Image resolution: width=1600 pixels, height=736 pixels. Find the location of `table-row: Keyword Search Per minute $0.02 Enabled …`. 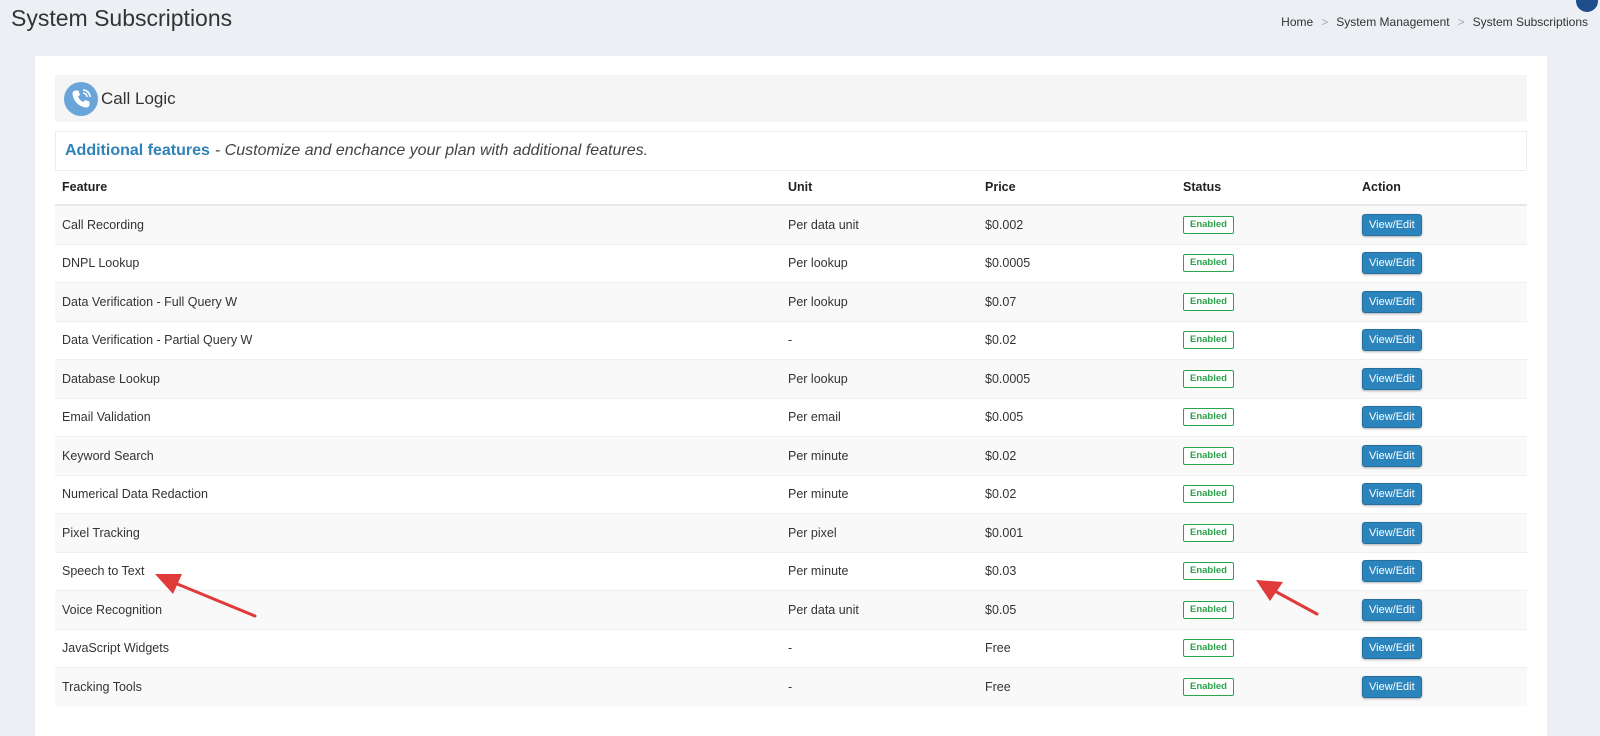

table-row: Keyword Search Per minute $0.02 Enabled … is located at coordinates (791, 455).